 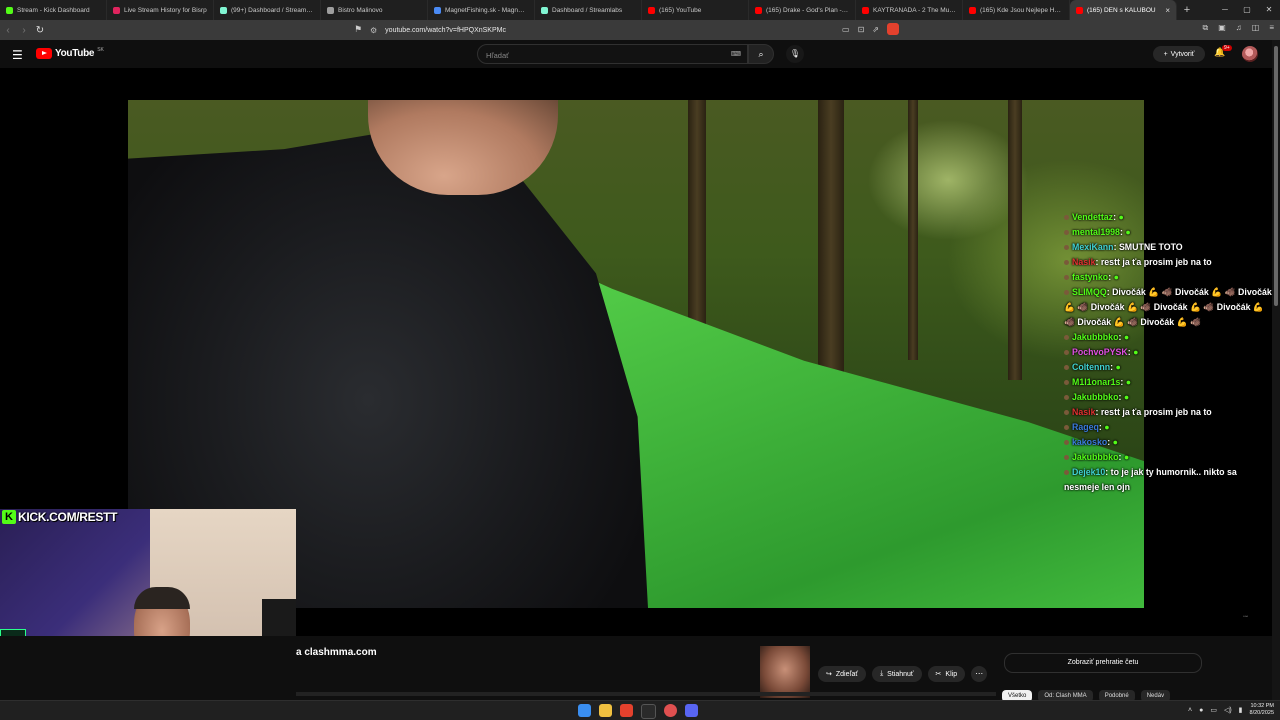 I want to click on screen-icon: ▭, so click(x=846, y=29).